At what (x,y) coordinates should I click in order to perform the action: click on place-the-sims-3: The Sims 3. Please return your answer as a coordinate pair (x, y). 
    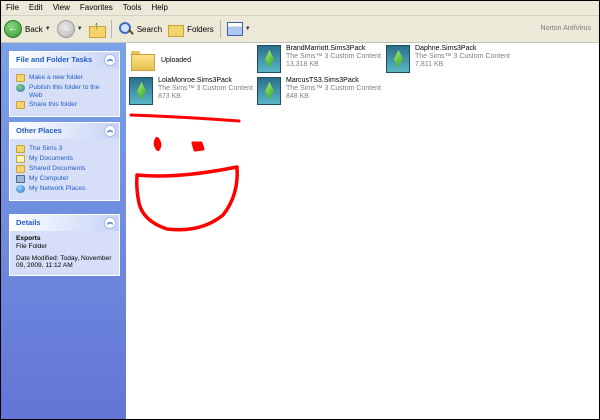
    Looking at the image, I should click on (65, 149).